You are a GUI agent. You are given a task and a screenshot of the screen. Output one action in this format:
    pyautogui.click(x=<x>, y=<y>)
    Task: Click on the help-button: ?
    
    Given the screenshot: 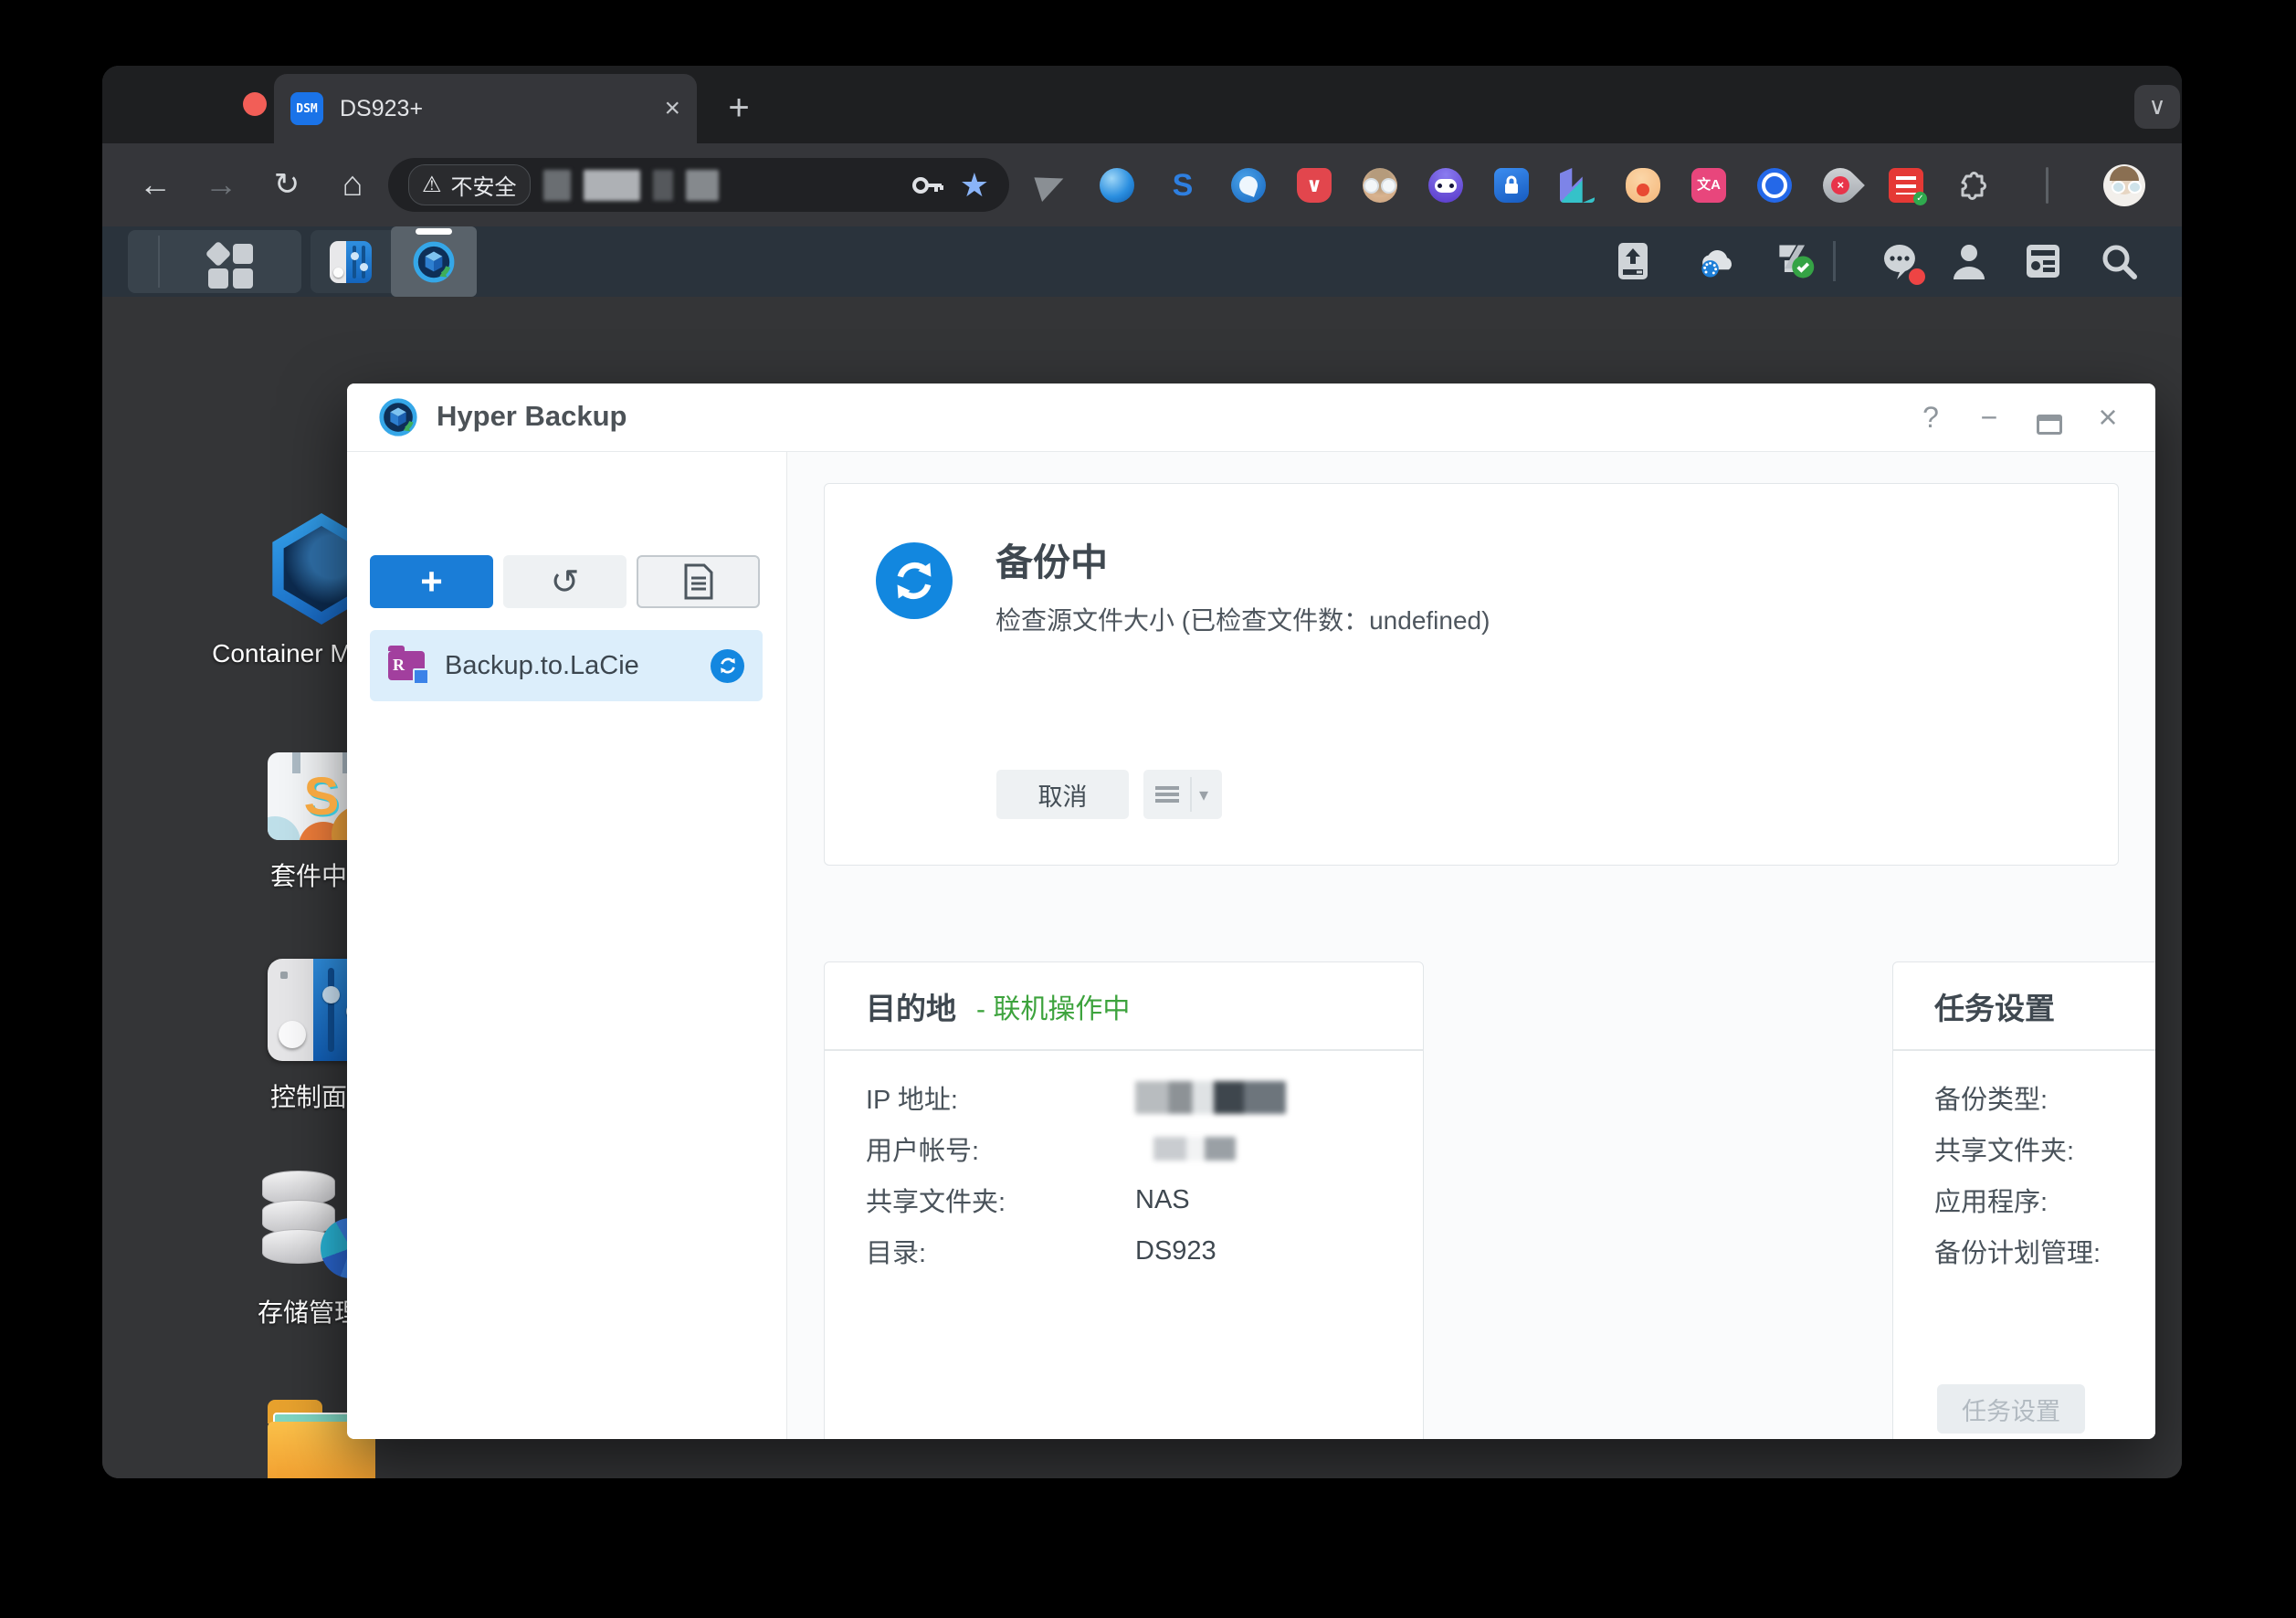 What is the action you would take?
    pyautogui.click(x=1931, y=417)
    